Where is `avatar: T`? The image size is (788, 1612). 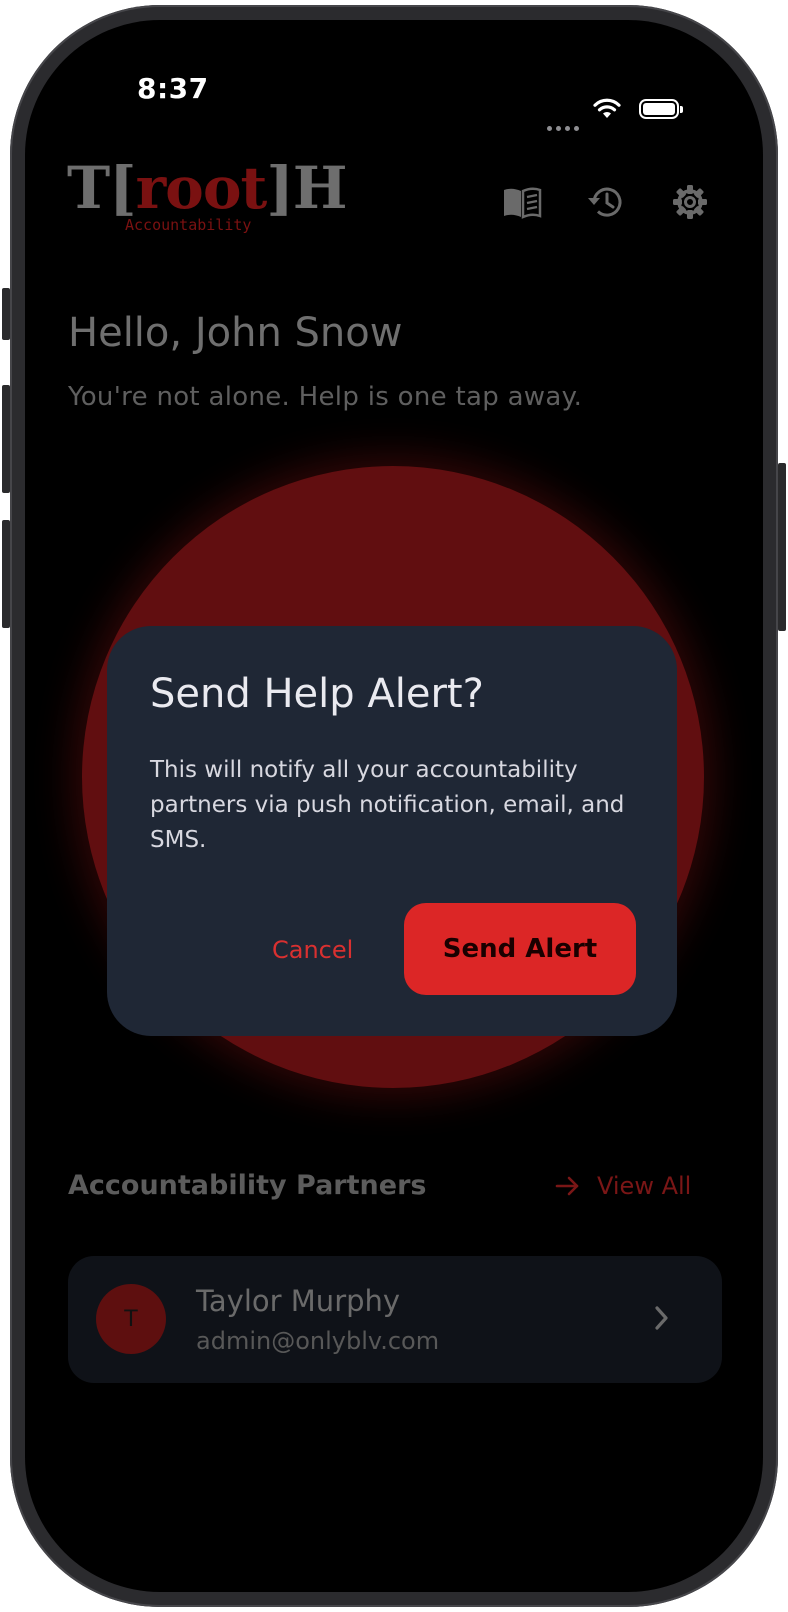 avatar: T is located at coordinates (131, 1319).